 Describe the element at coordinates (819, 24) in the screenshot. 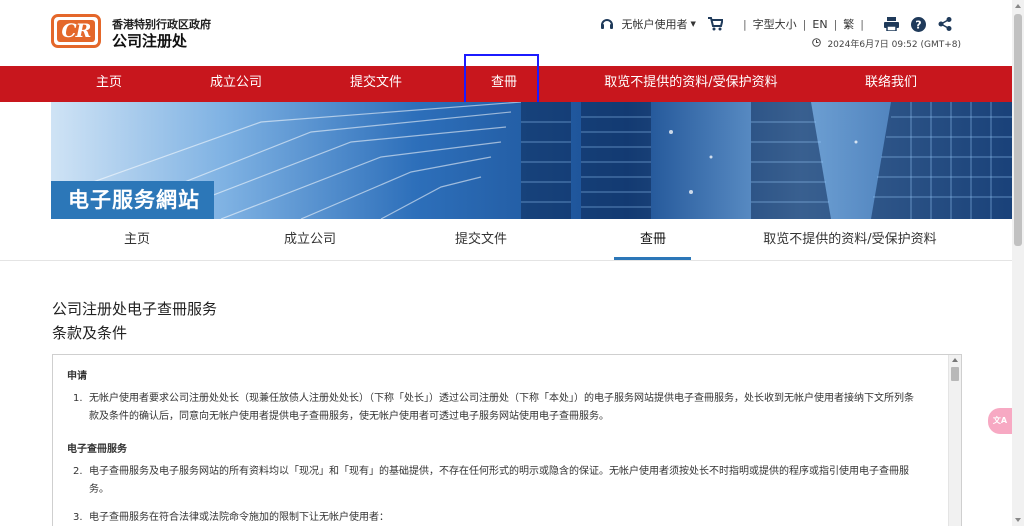

I see `lang-en-link: EN` at that location.